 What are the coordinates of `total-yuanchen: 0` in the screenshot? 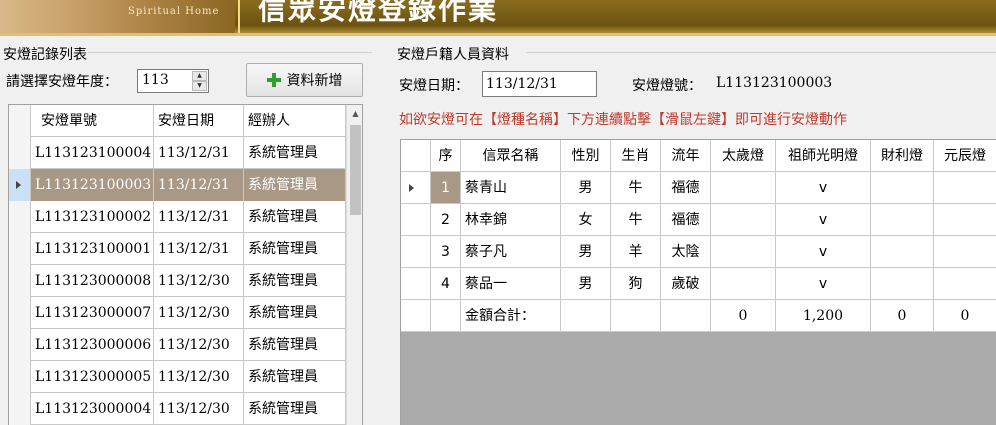 It's located at (965, 316).